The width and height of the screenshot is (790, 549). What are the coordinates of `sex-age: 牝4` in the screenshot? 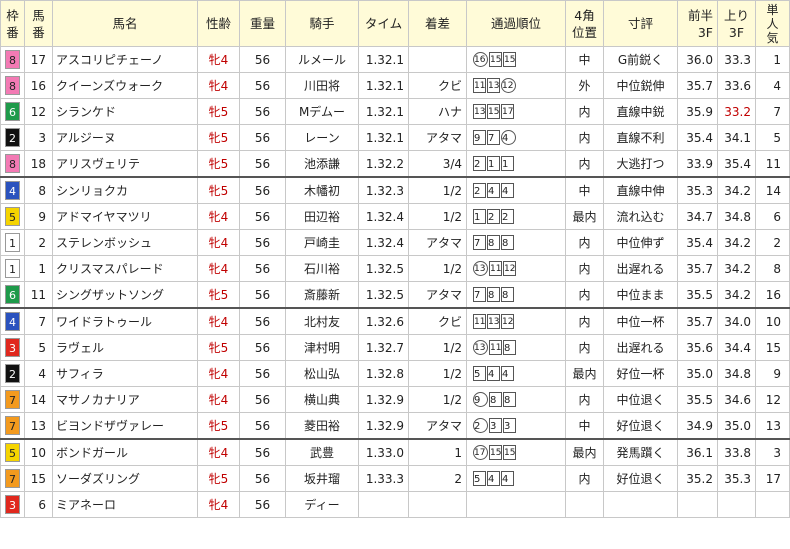 It's located at (218, 453).